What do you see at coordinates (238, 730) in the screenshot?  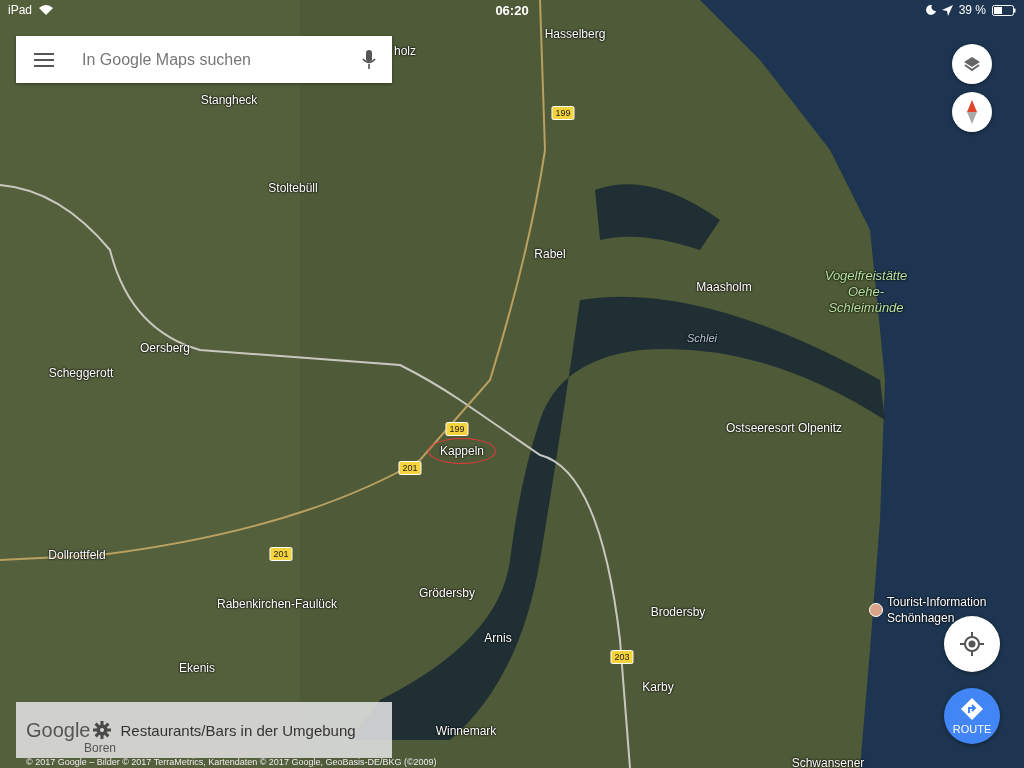 I see `suggestion-text: Restaurants/Bars in der Umgebung` at bounding box center [238, 730].